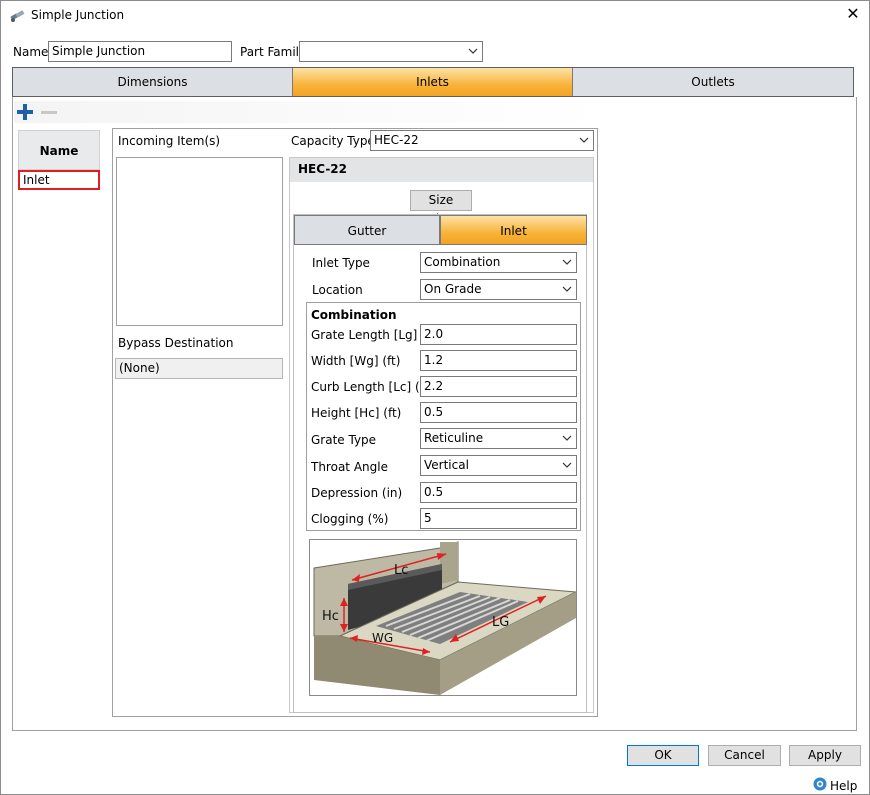 Image resolution: width=870 pixels, height=795 pixels. I want to click on diagram-label-hc: Hc, so click(330, 616).